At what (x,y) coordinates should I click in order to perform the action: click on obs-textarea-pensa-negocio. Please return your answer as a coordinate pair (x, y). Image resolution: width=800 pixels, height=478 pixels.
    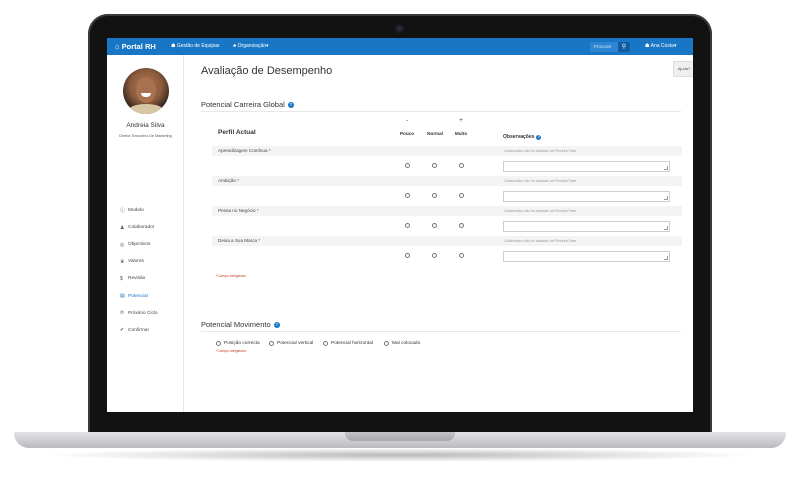
    Looking at the image, I should click on (586, 226).